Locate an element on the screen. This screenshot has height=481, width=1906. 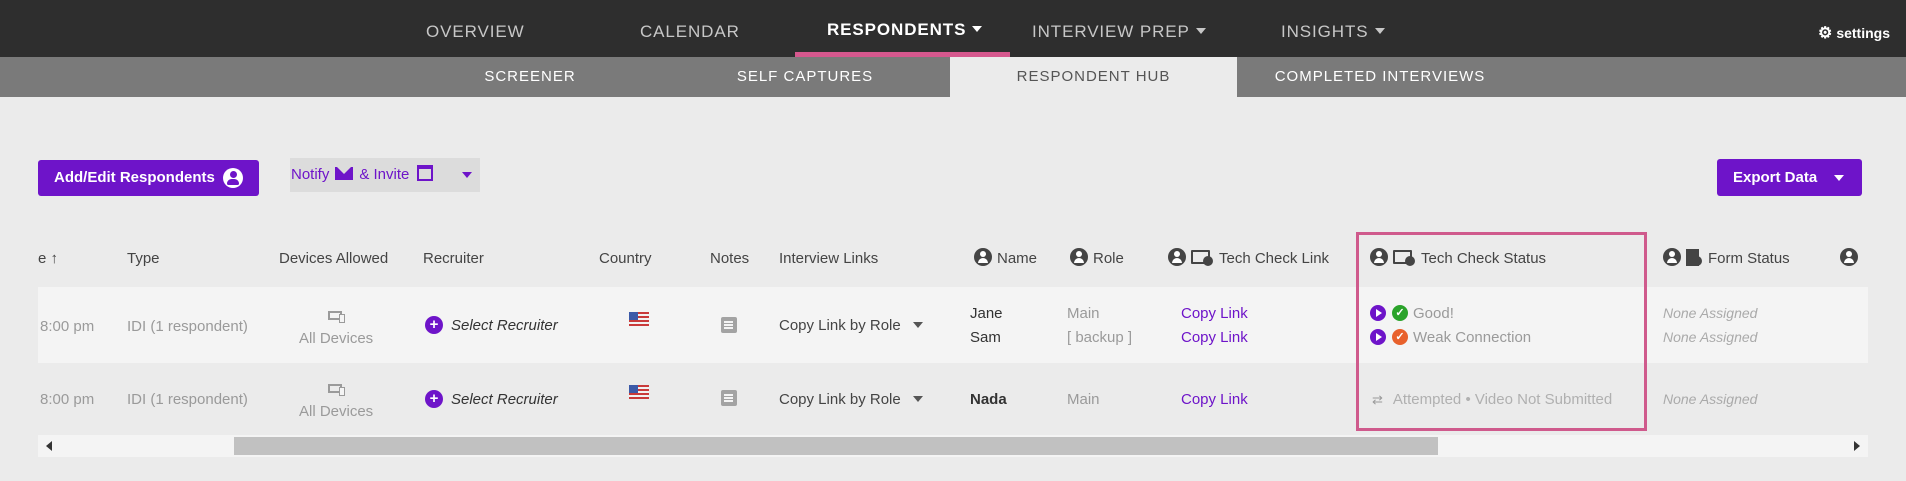
respondent-name: Nada is located at coordinates (988, 399).